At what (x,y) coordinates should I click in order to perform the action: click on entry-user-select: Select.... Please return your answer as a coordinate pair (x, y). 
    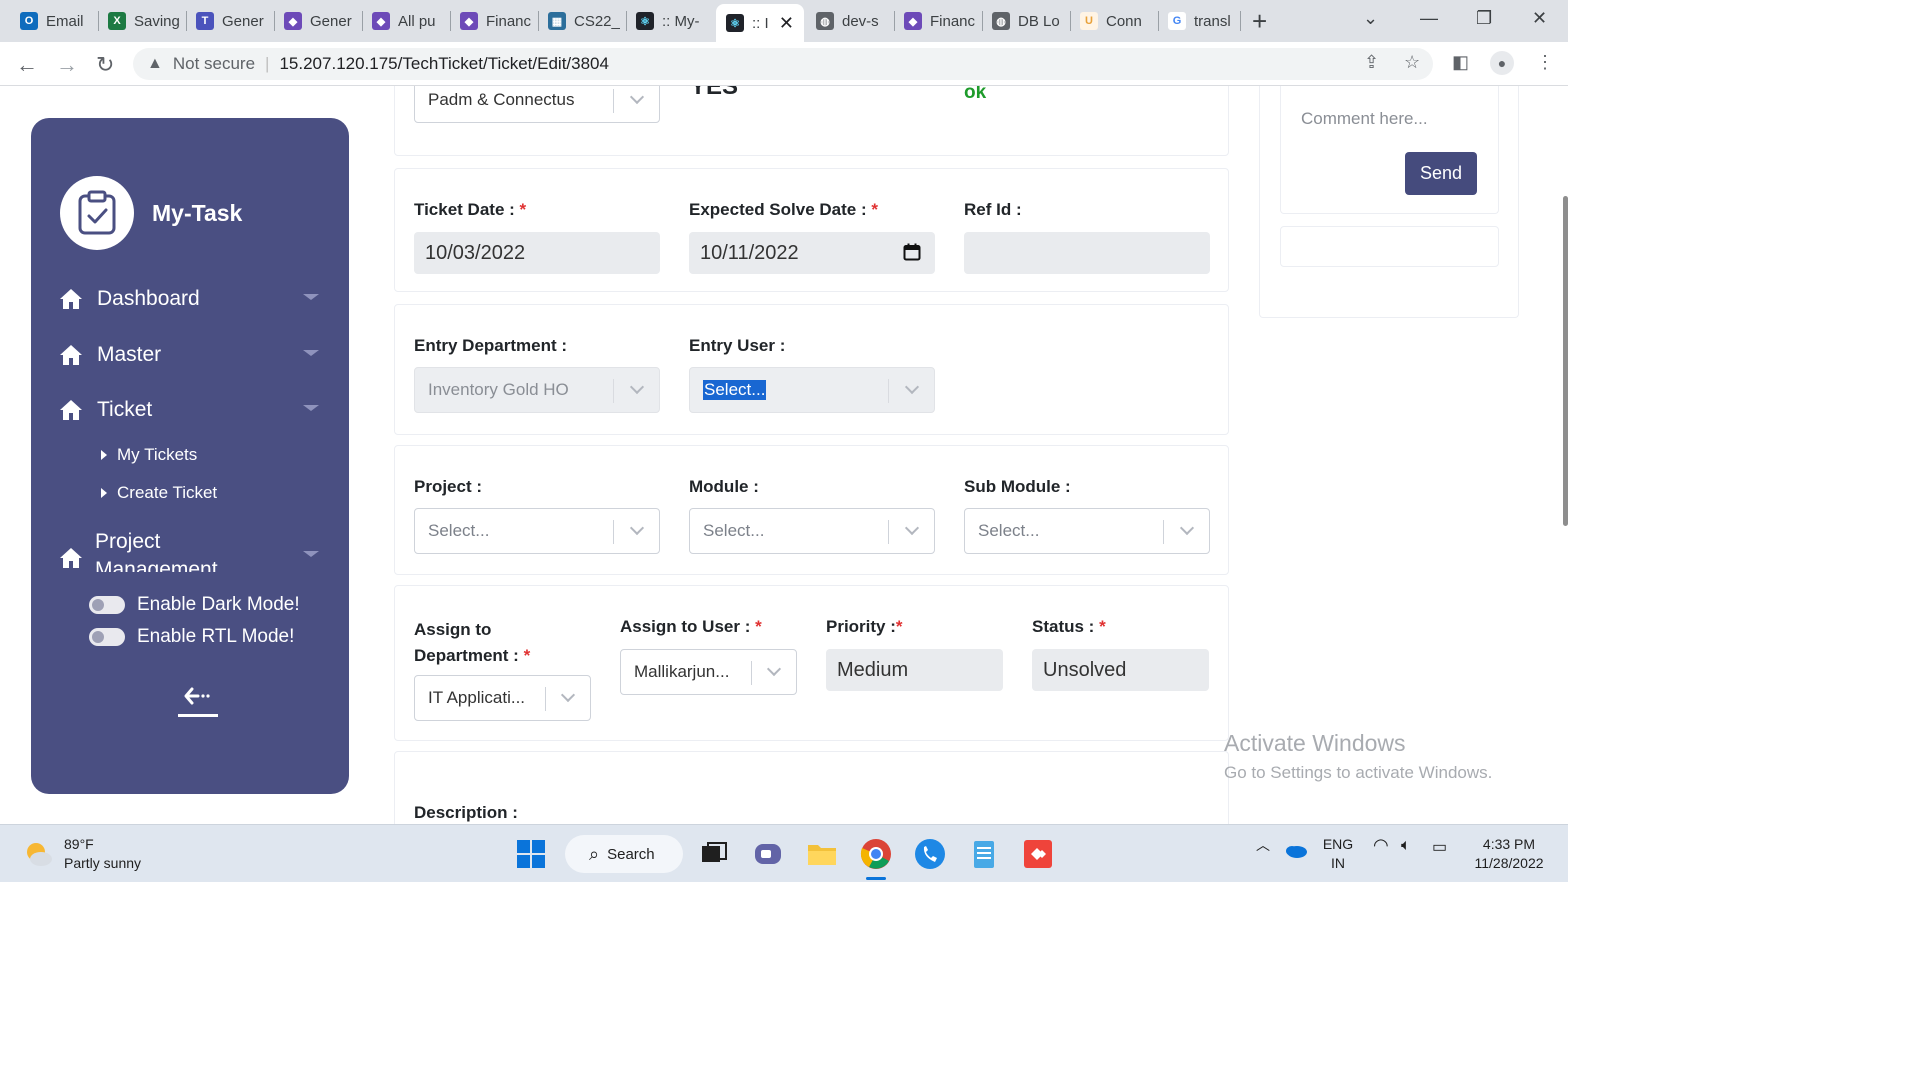
    Looking at the image, I should click on (812, 390).